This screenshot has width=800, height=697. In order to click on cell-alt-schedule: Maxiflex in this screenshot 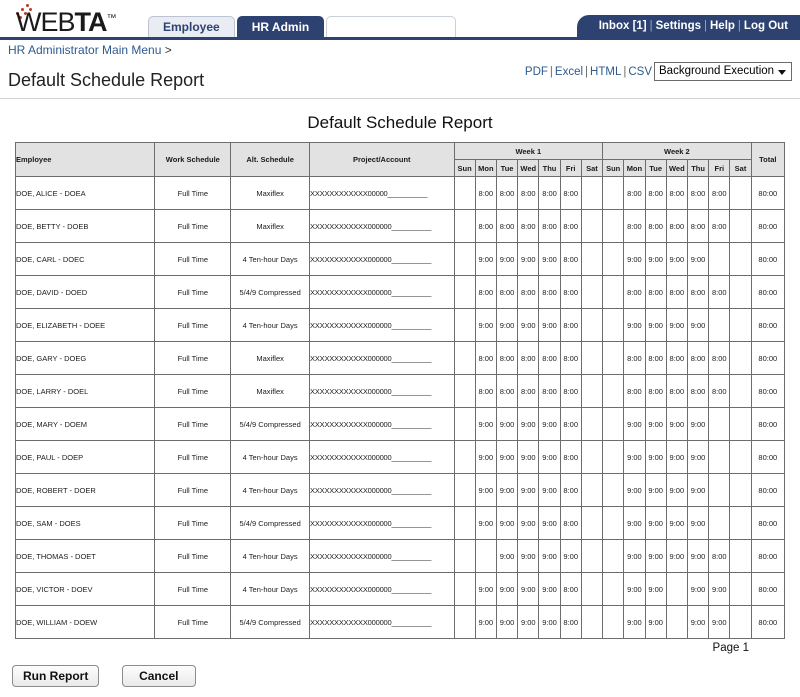, I will do `click(270, 193)`.